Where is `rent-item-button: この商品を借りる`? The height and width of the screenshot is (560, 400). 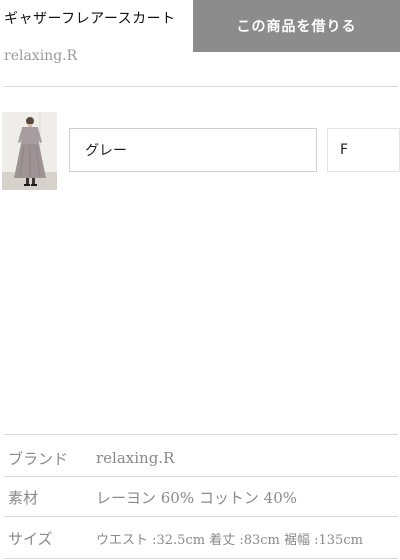
rent-item-button: この商品を借りる is located at coordinates (296, 26).